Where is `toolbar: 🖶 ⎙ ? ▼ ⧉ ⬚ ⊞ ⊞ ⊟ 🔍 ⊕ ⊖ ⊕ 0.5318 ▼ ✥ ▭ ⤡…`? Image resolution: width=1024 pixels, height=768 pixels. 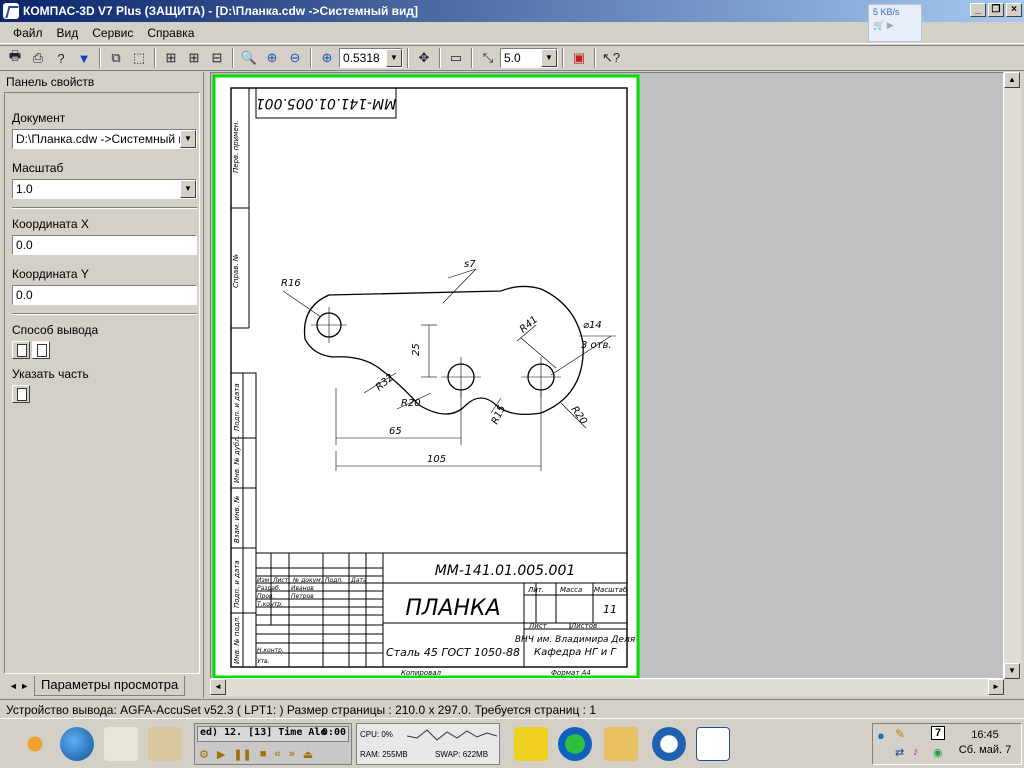
toolbar: 🖶 ⎙ ? ▼ ⧉ ⬚ ⊞ ⊞ ⊟ 🔍 ⊕ ⊖ ⊕ 0.5318 ▼ ✥ ▭ ⤡… is located at coordinates (512, 58).